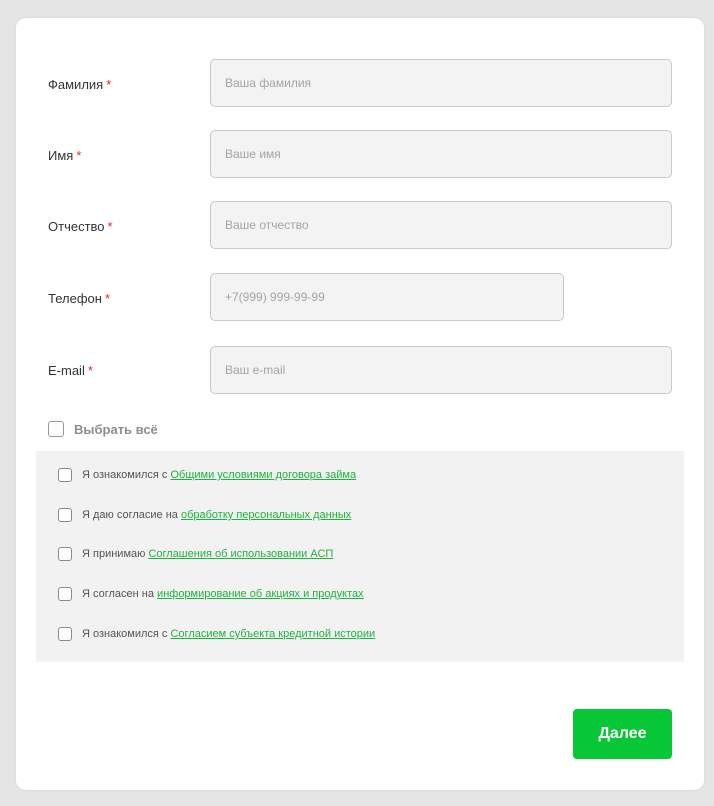 This screenshot has width=714, height=806. Describe the element at coordinates (263, 475) in the screenshot. I see `loan-terms-link: Общими условиями договора займа` at that location.